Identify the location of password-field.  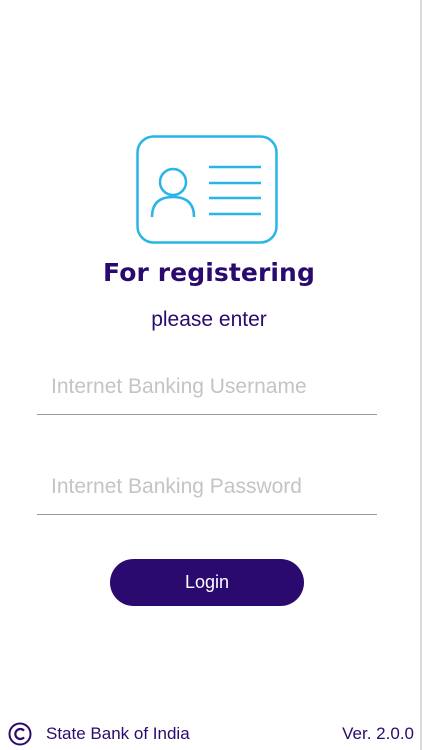
(207, 488).